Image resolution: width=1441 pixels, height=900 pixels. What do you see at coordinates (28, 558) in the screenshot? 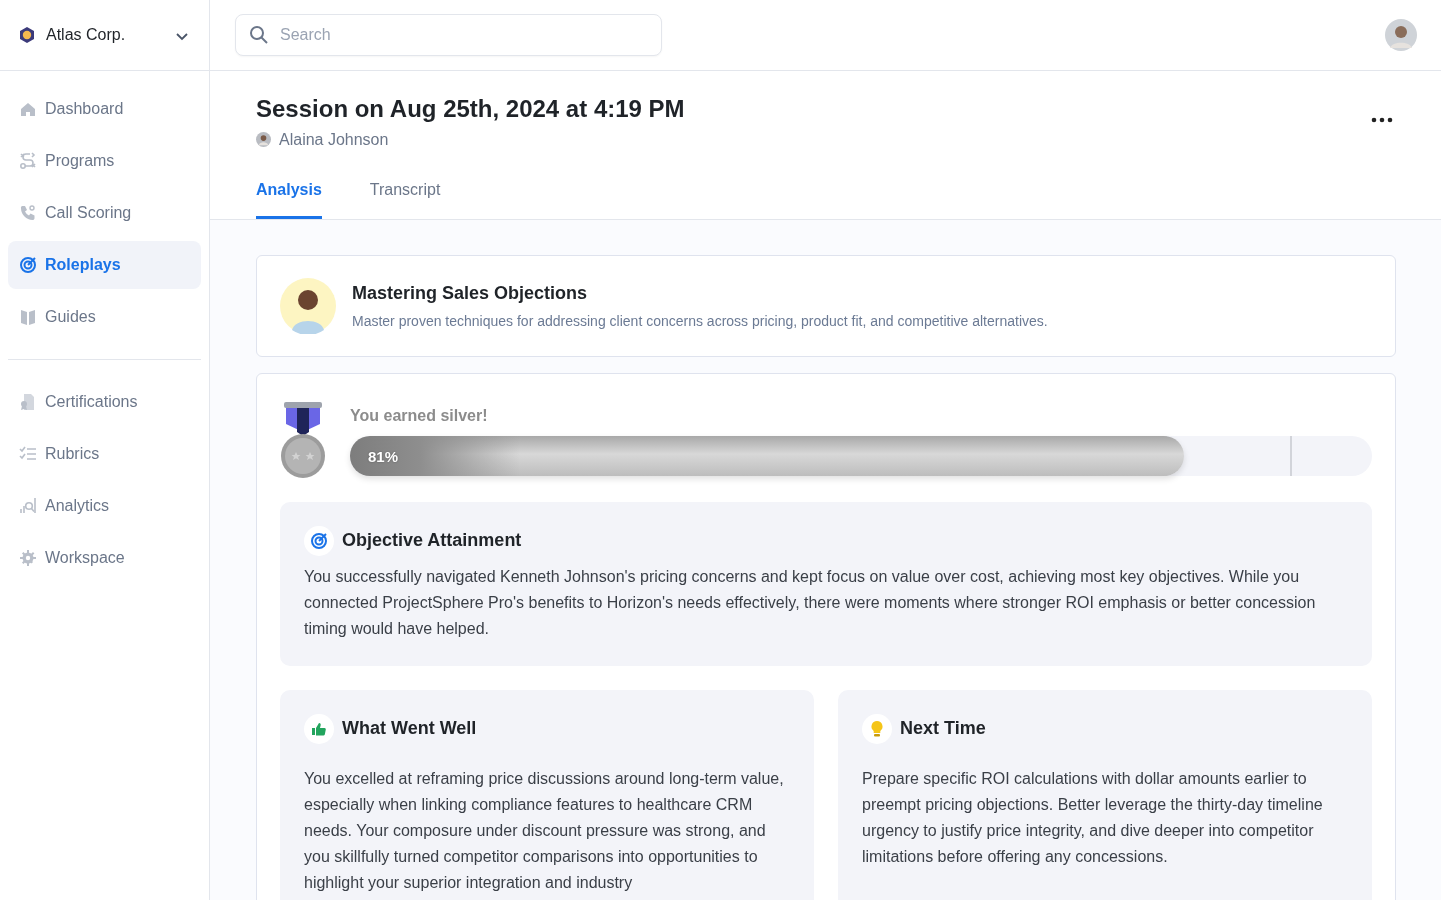
I see `gear-icon` at bounding box center [28, 558].